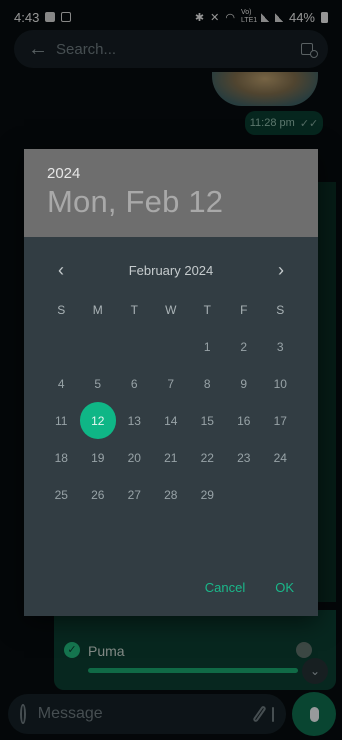 The image size is (342, 740). Describe the element at coordinates (207, 383) in the screenshot. I see `calendar-day: 8` at that location.